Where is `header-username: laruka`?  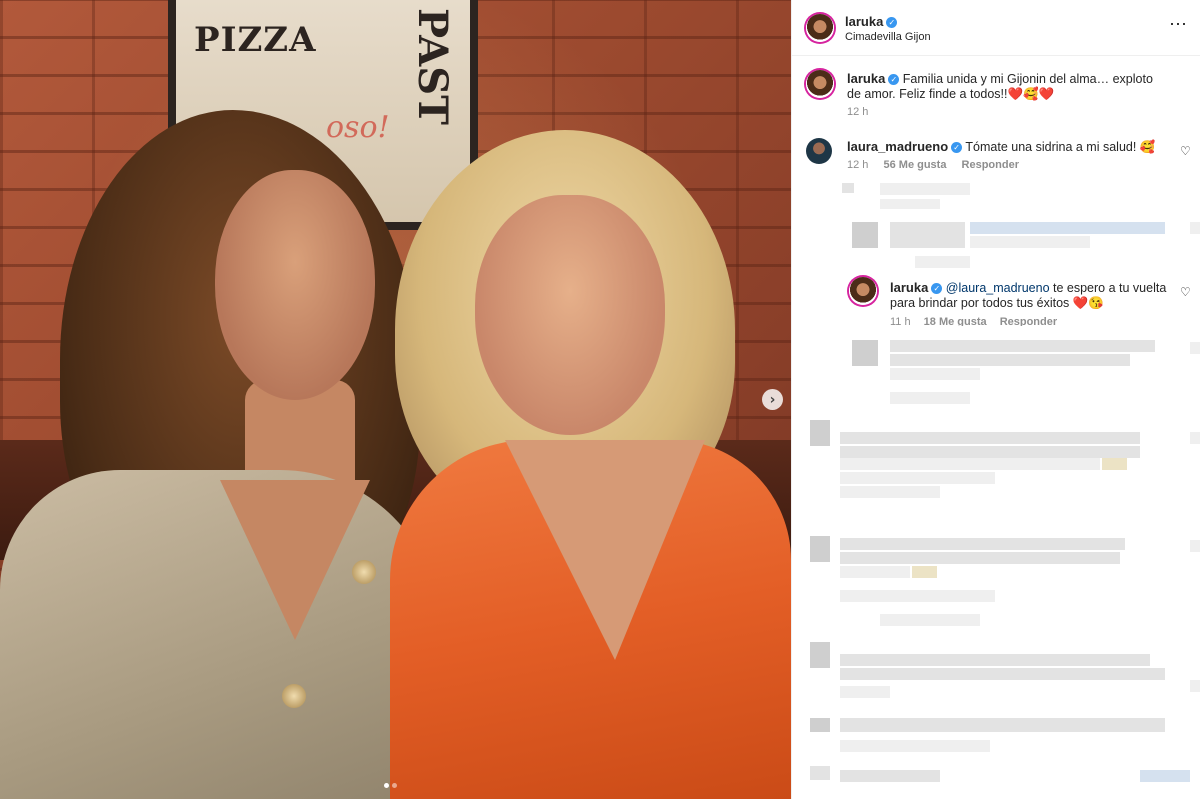
header-username: laruka is located at coordinates (864, 21).